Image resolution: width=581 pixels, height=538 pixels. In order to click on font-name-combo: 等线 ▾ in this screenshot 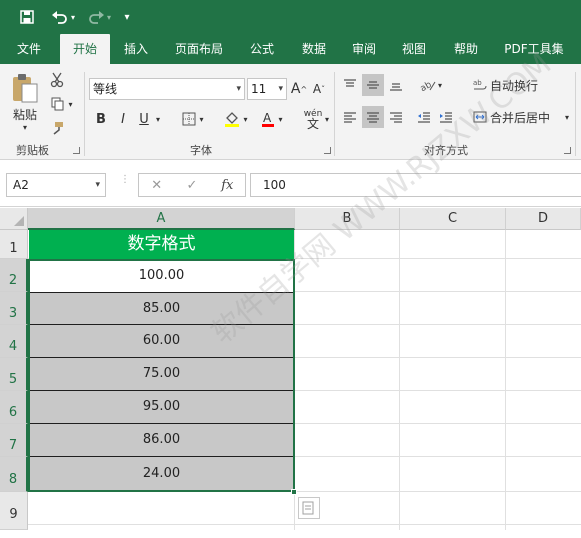, I will do `click(167, 89)`.